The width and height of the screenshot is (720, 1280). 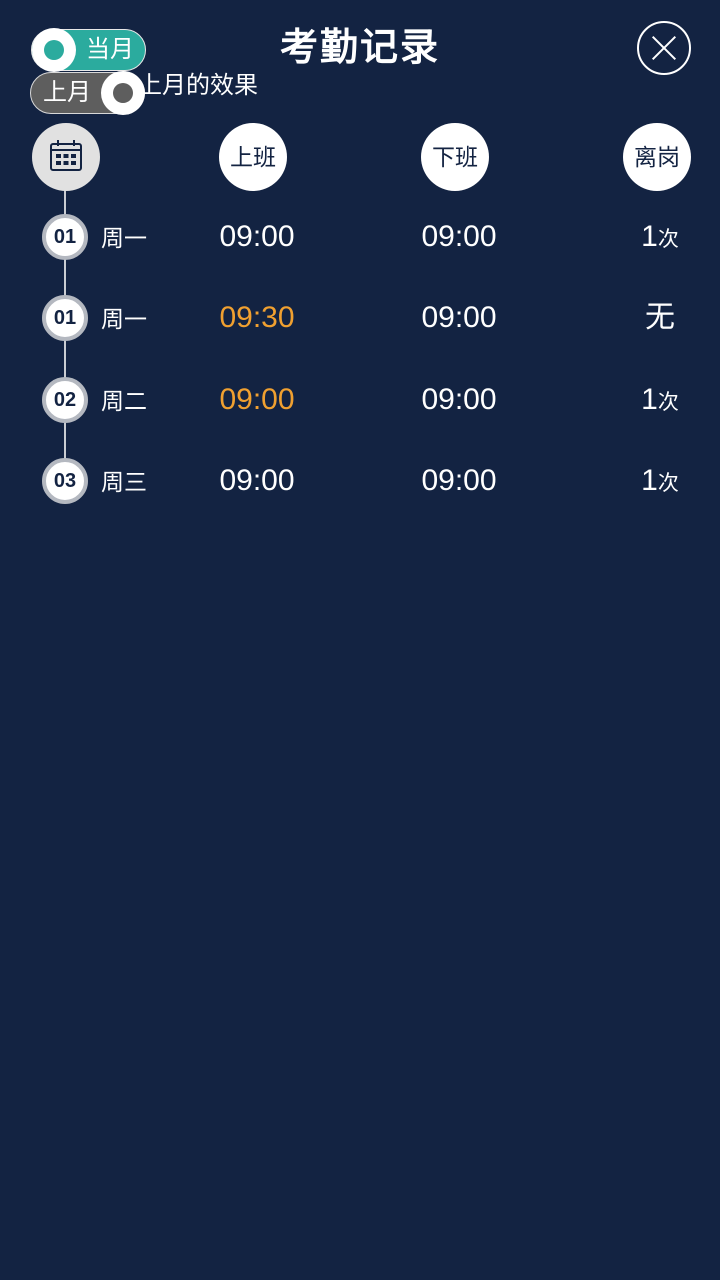 I want to click on record-row: 01 周一 09:30 09:00 无, so click(x=360, y=319).